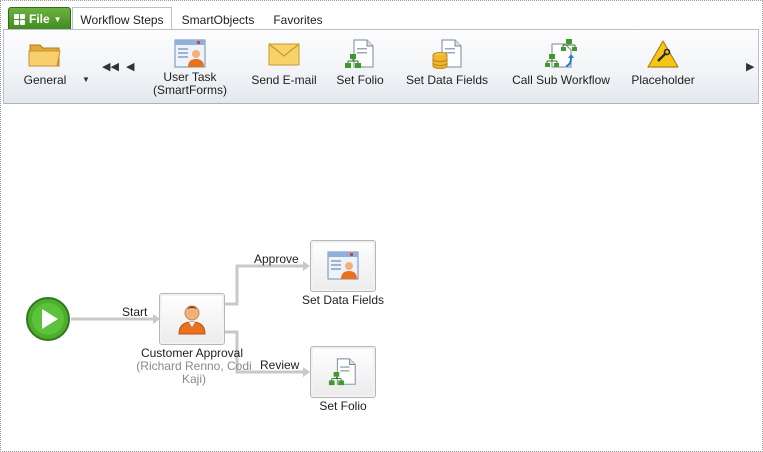 The width and height of the screenshot is (763, 452). Describe the element at coordinates (86, 79) in the screenshot. I see `general-dropdown-chevron-icon: ▼` at that location.